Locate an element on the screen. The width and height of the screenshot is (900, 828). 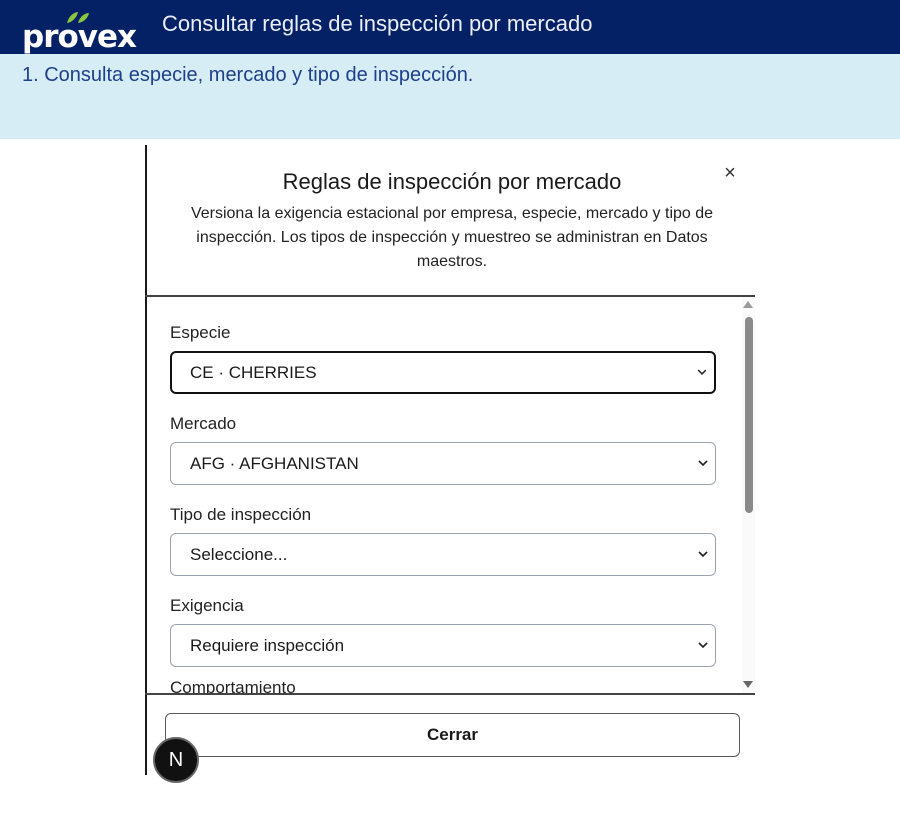
cerrar-button: Cerrar is located at coordinates (452, 735).